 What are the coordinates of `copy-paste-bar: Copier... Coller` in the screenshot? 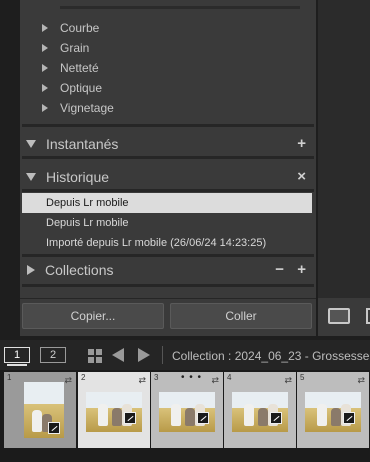 It's located at (168, 317).